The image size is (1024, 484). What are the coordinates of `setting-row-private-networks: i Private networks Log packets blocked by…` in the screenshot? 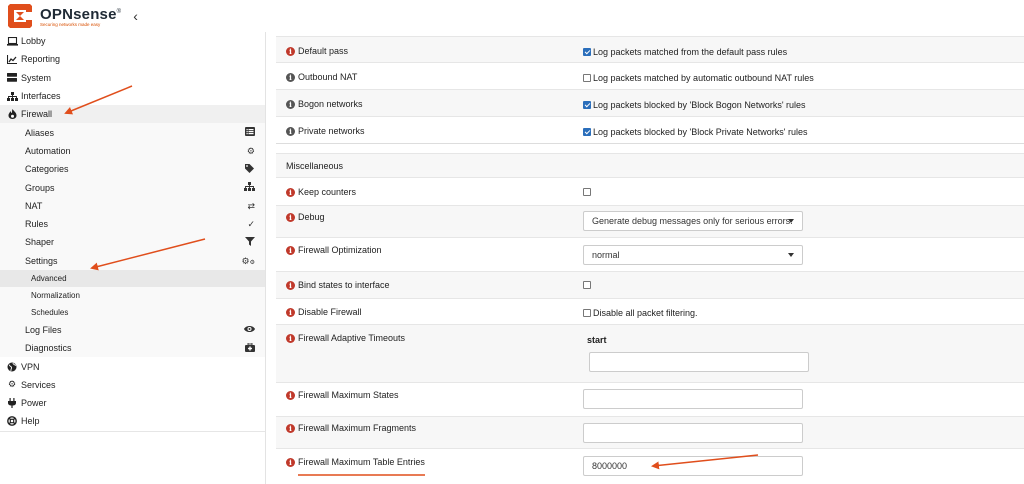 It's located at (650, 129).